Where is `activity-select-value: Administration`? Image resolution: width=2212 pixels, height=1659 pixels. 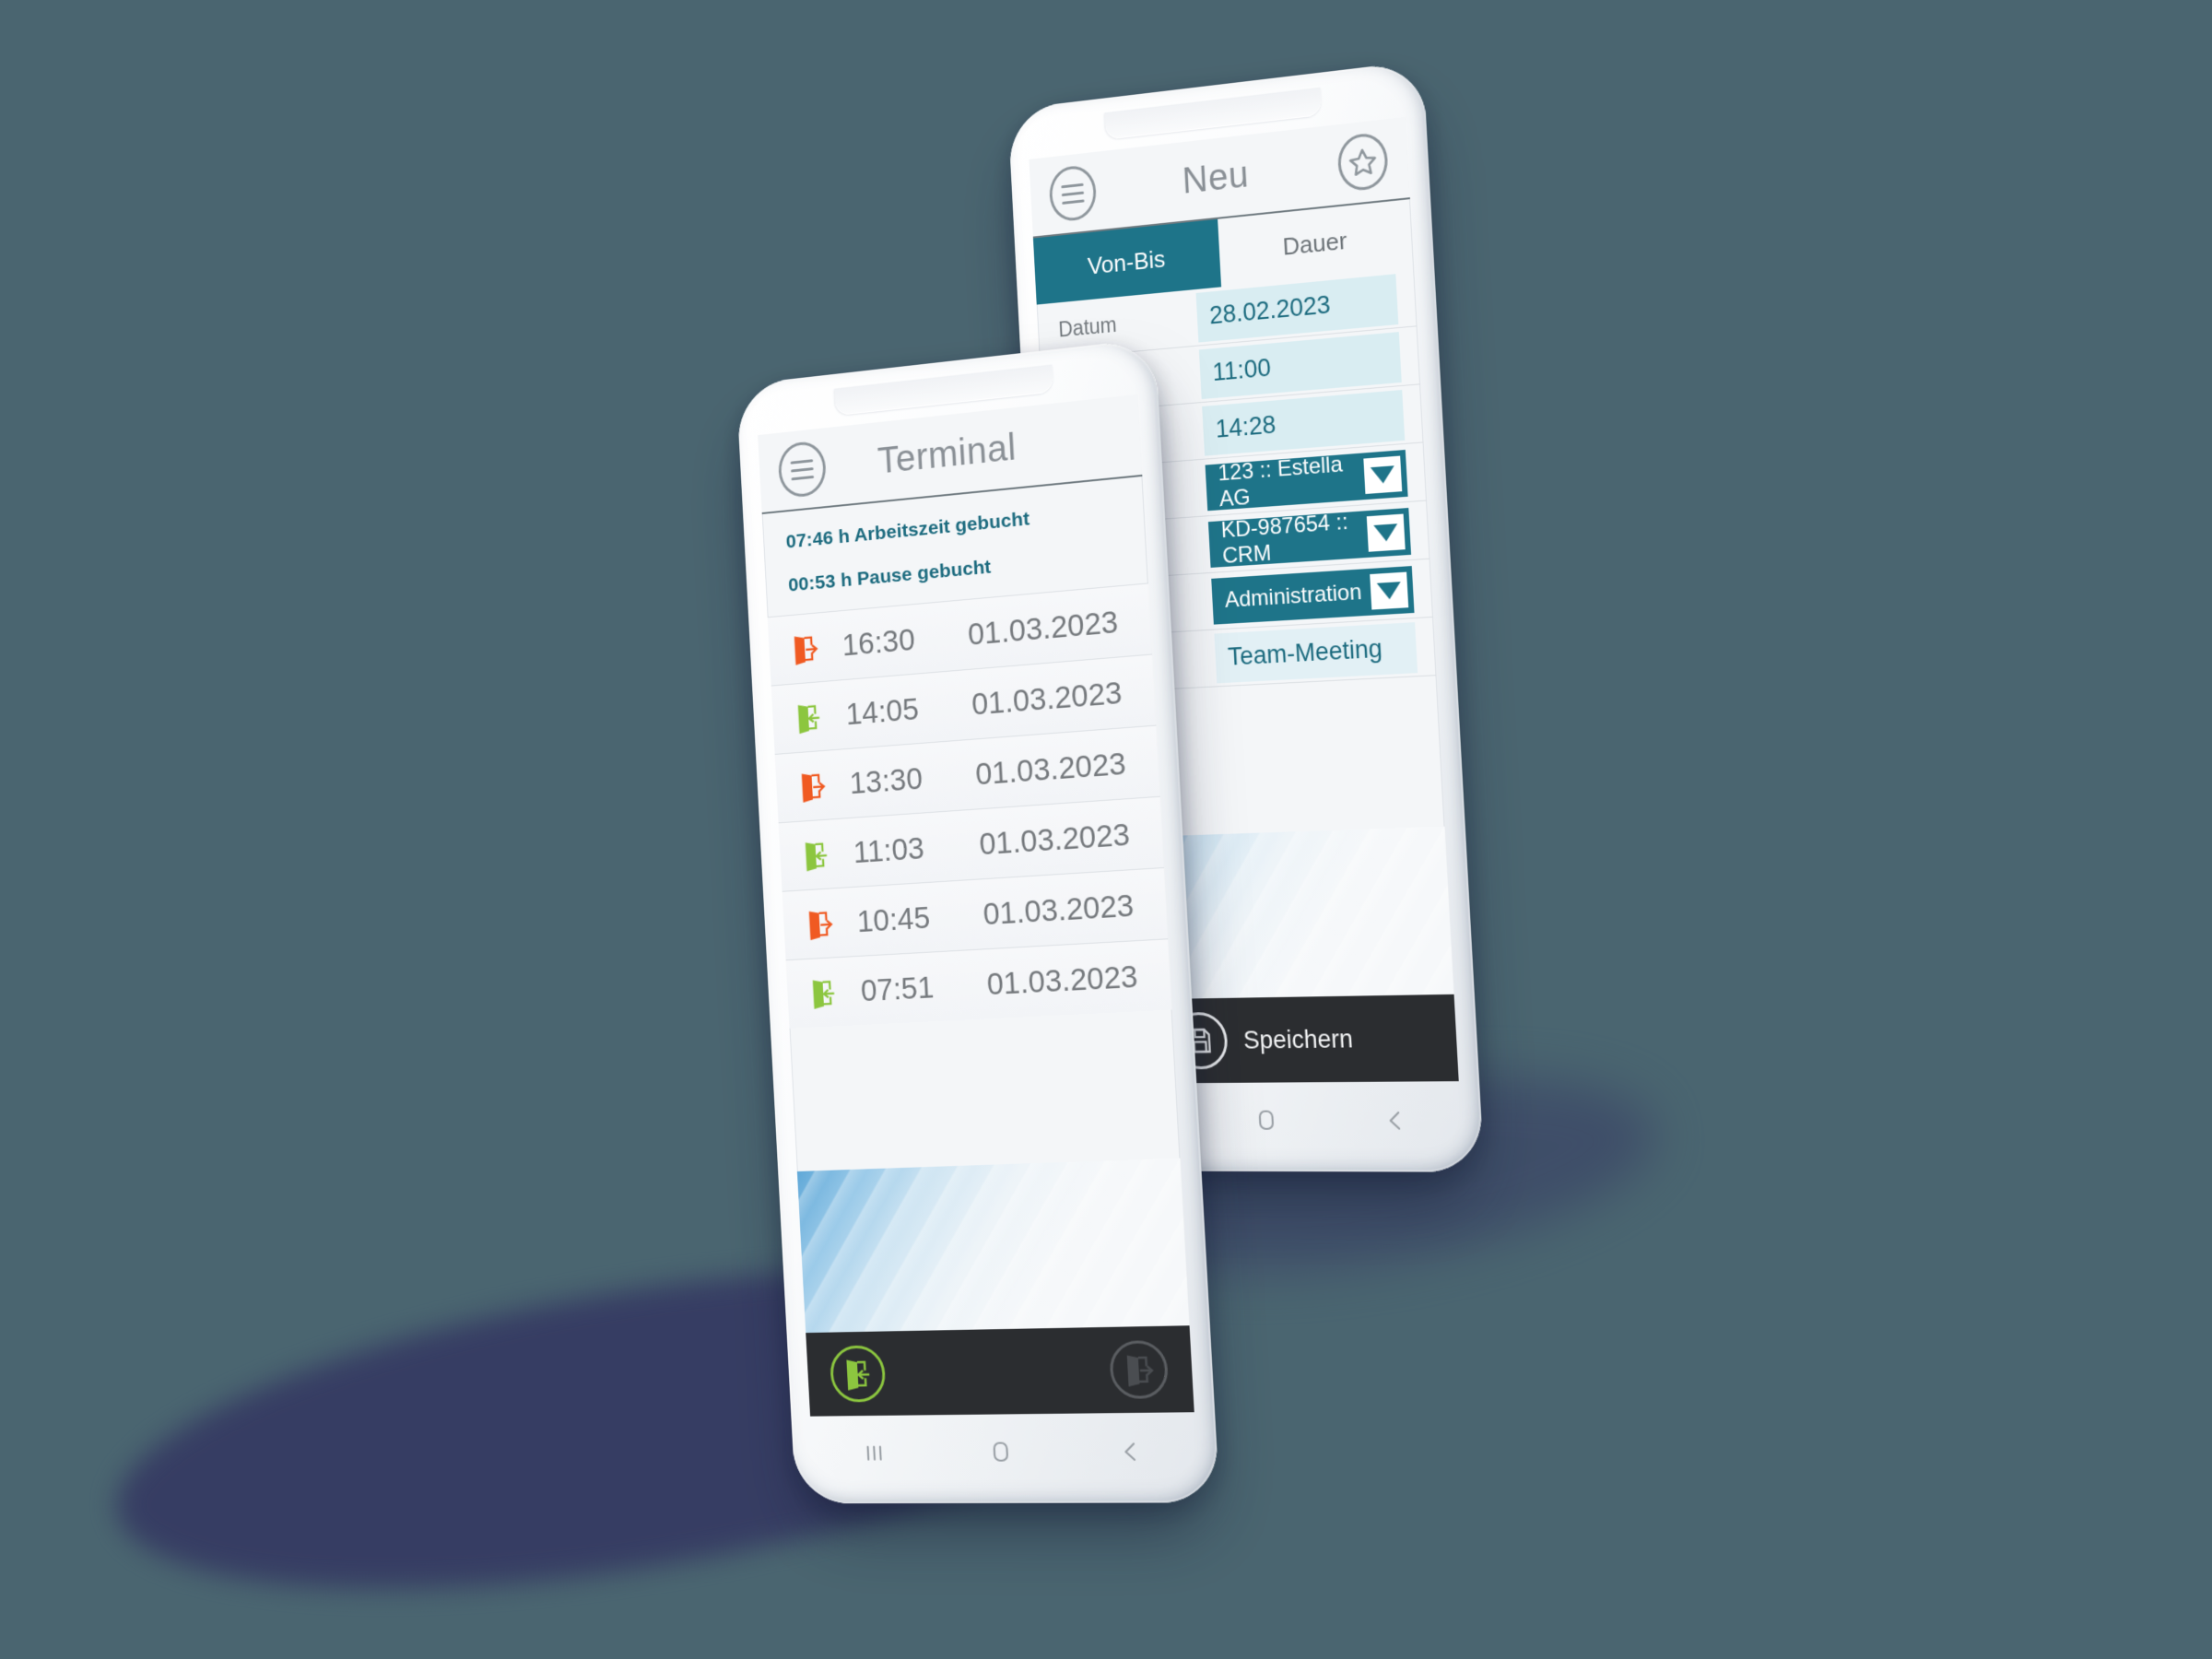 activity-select-value: Administration is located at coordinates (1293, 596).